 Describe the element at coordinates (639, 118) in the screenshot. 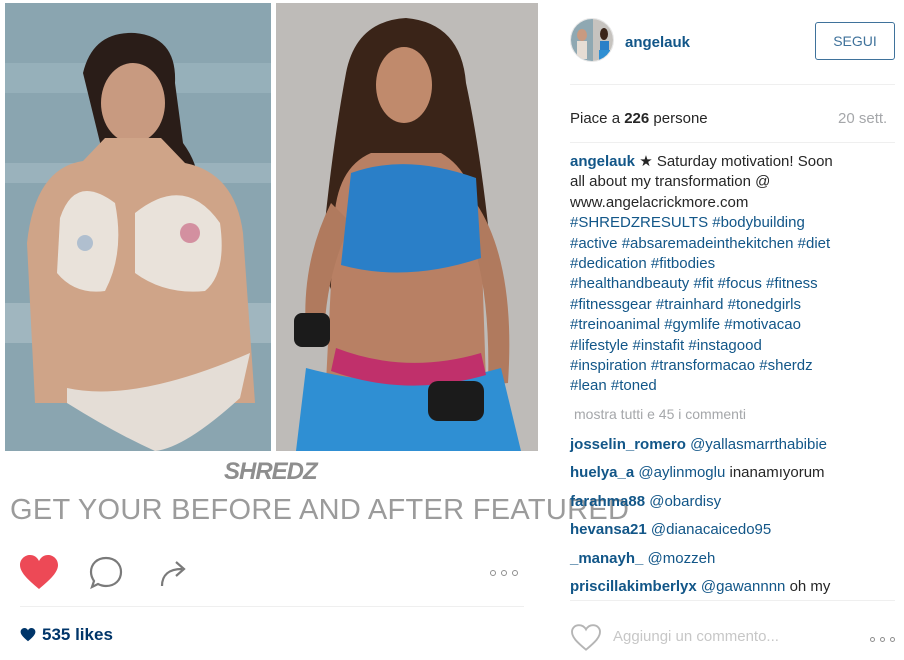

I see `likes-summary: Piace a 226 persone` at that location.